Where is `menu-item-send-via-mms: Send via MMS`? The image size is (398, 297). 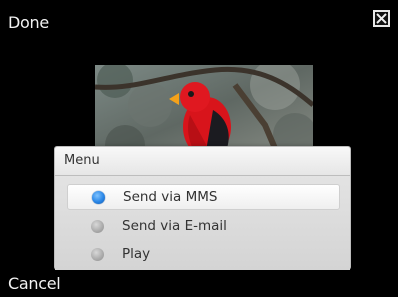 menu-item-send-via-mms: Send via MMS is located at coordinates (203, 197).